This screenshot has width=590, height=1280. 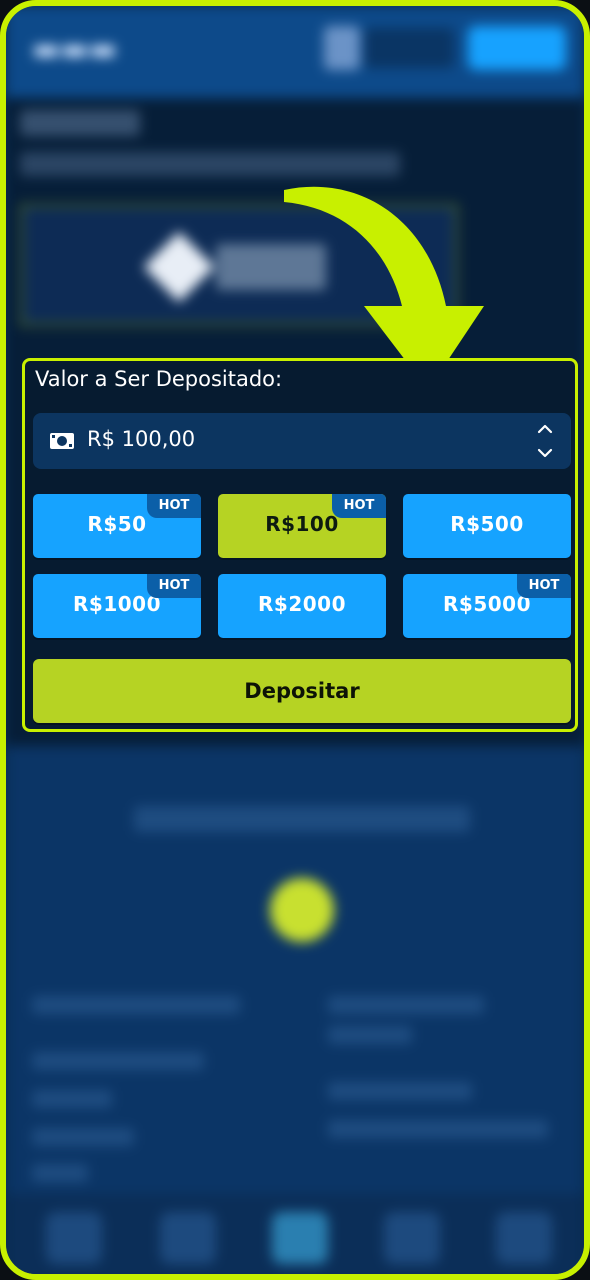 What do you see at coordinates (80, 123) in the screenshot?
I see `page-title` at bounding box center [80, 123].